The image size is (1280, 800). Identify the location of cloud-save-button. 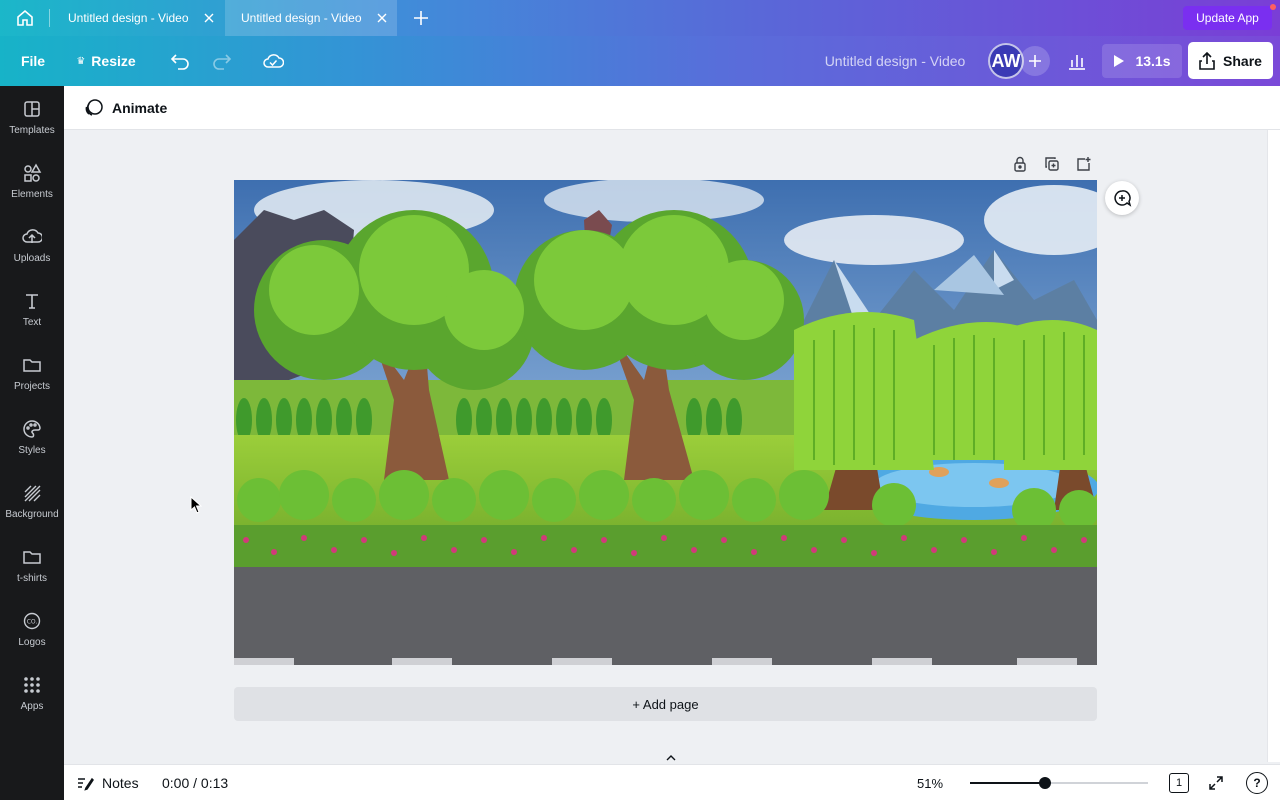
(273, 61).